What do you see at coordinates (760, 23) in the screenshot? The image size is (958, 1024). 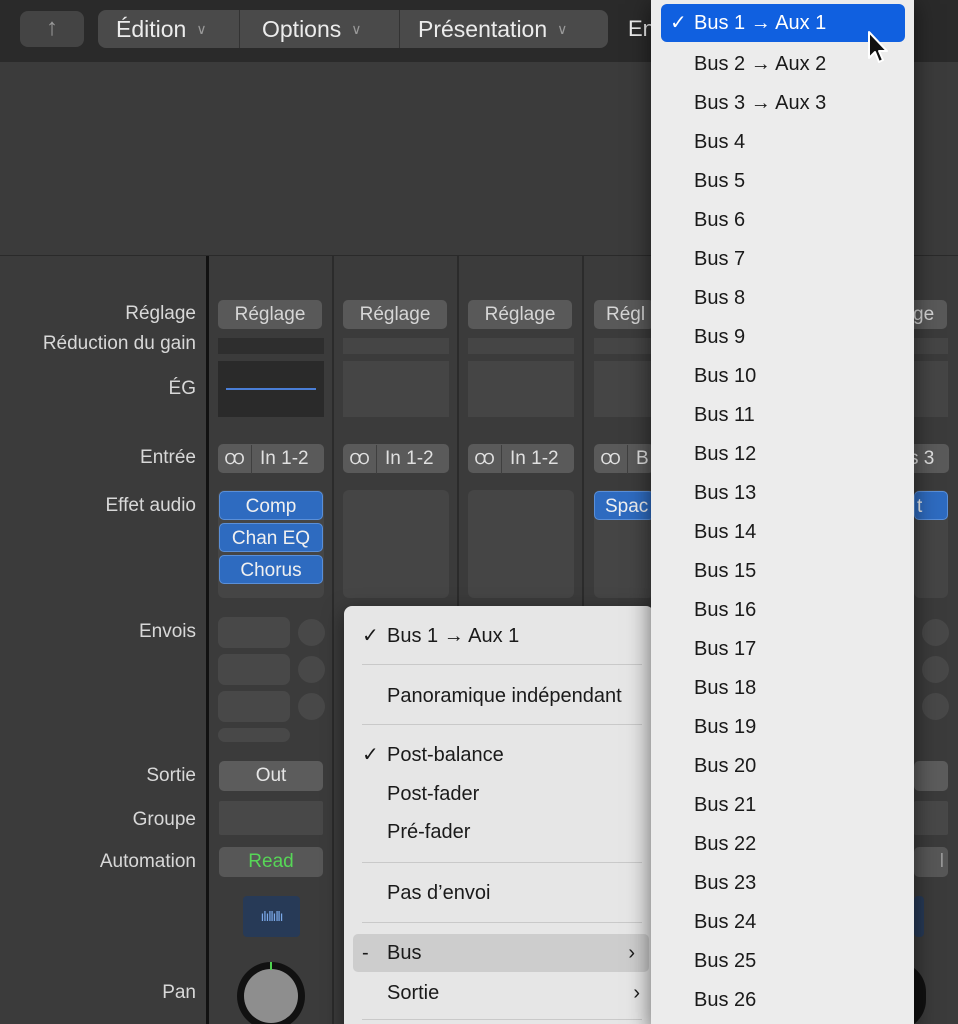 I see `bus-item-label: Bus 1 → Aux 1` at bounding box center [760, 23].